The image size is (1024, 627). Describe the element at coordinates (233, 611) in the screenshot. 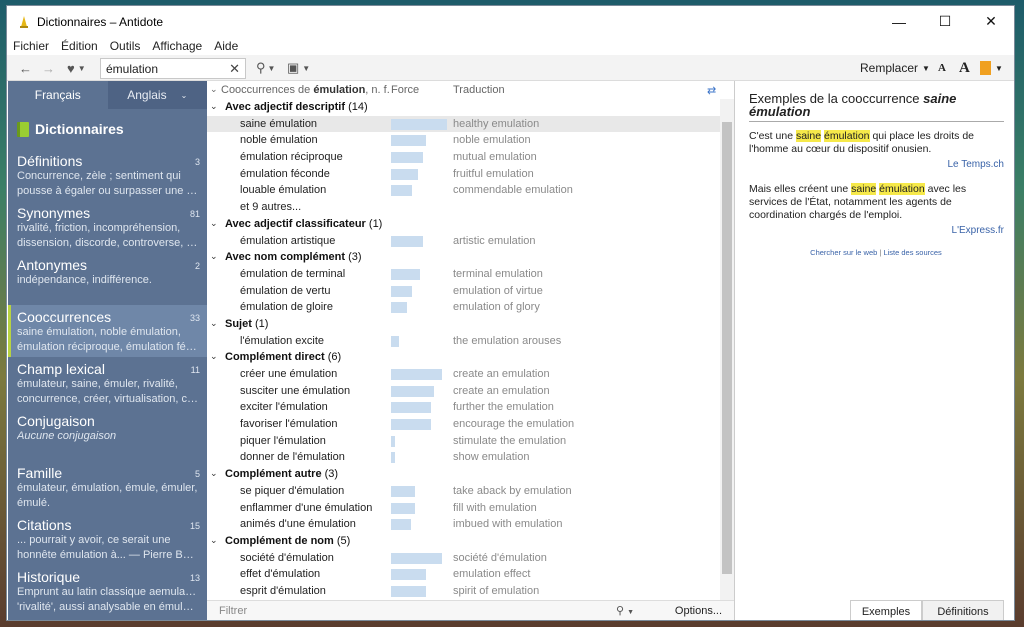

I see `filter-input: Filtrer` at that location.